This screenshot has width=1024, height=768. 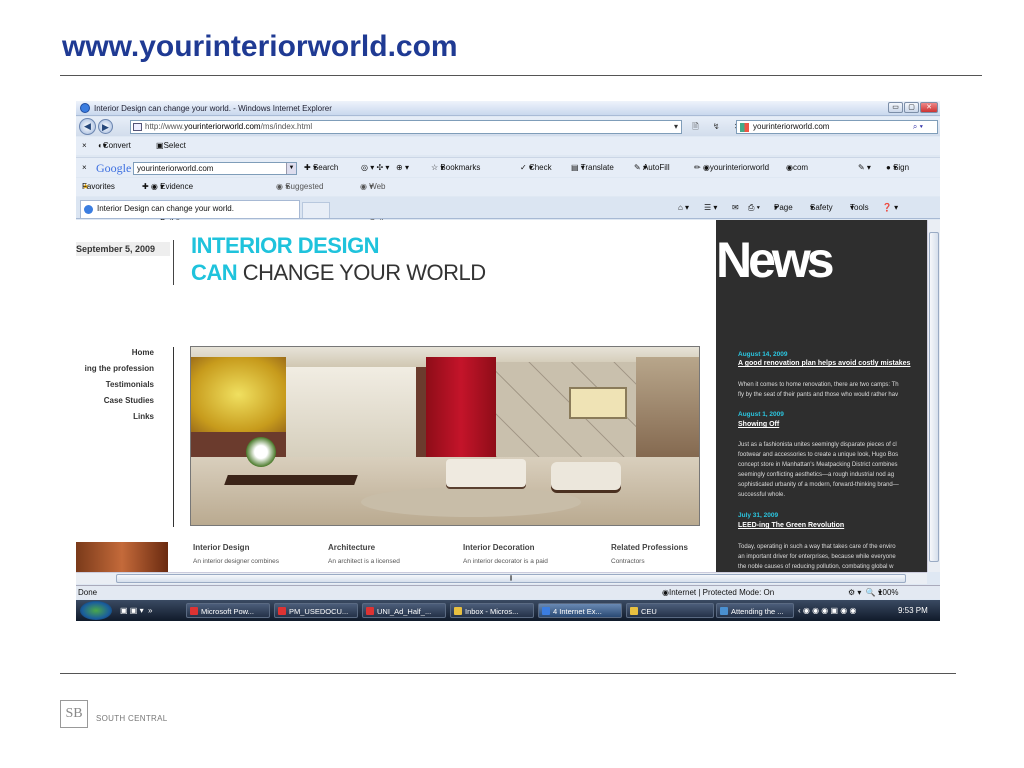 I want to click on autofill-button: ✎ AutoFill ▾, so click(x=652, y=168).